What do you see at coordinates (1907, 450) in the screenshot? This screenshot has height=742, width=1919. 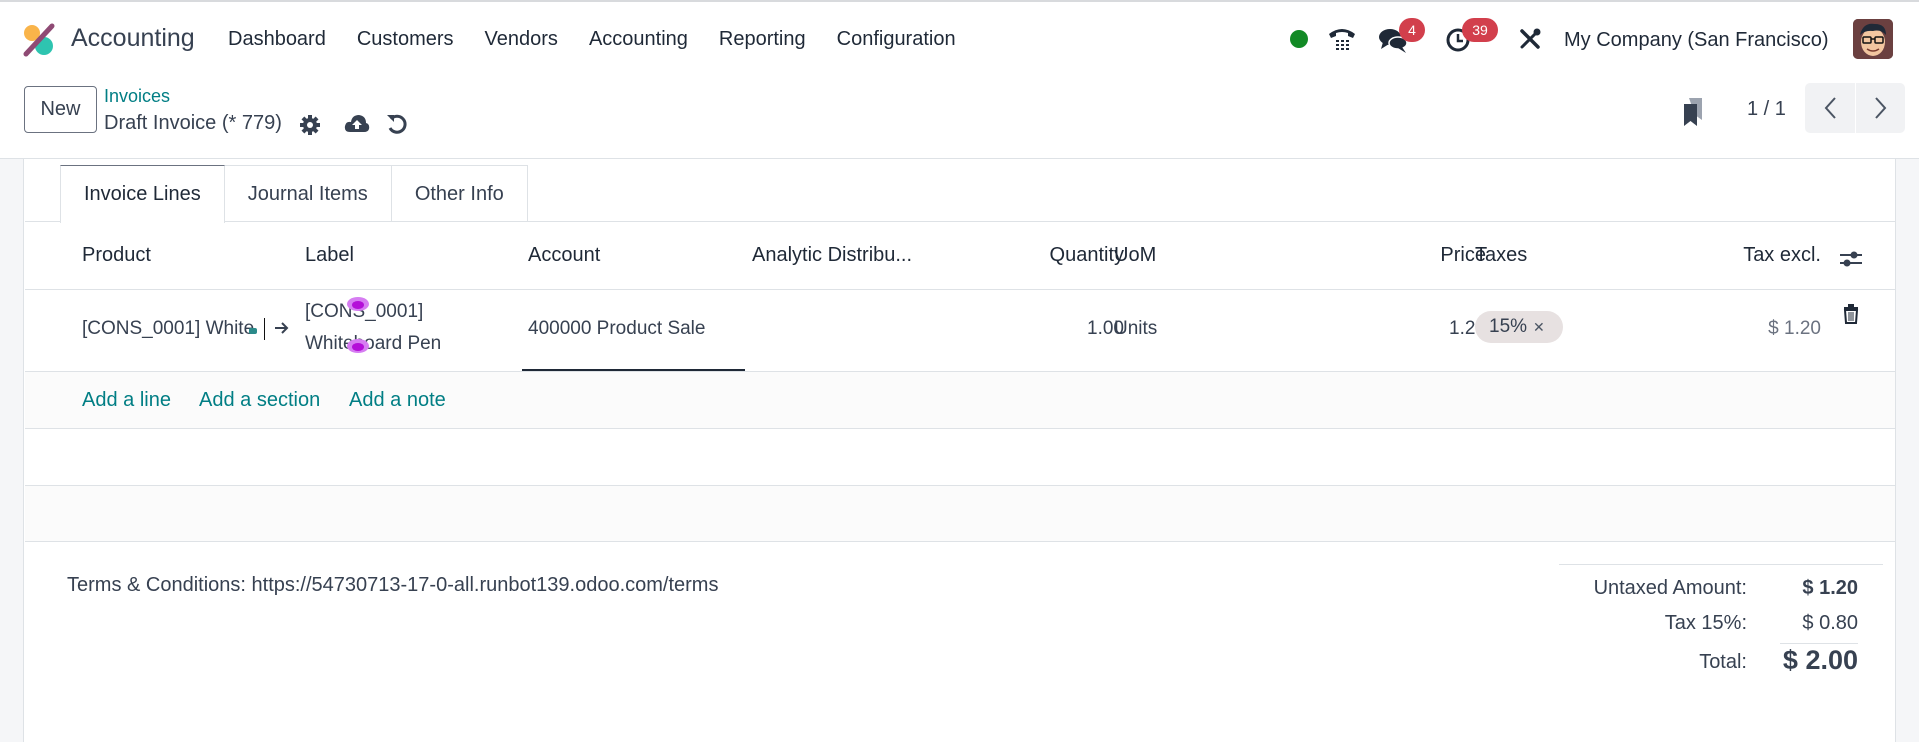 I see `page-background-right` at bounding box center [1907, 450].